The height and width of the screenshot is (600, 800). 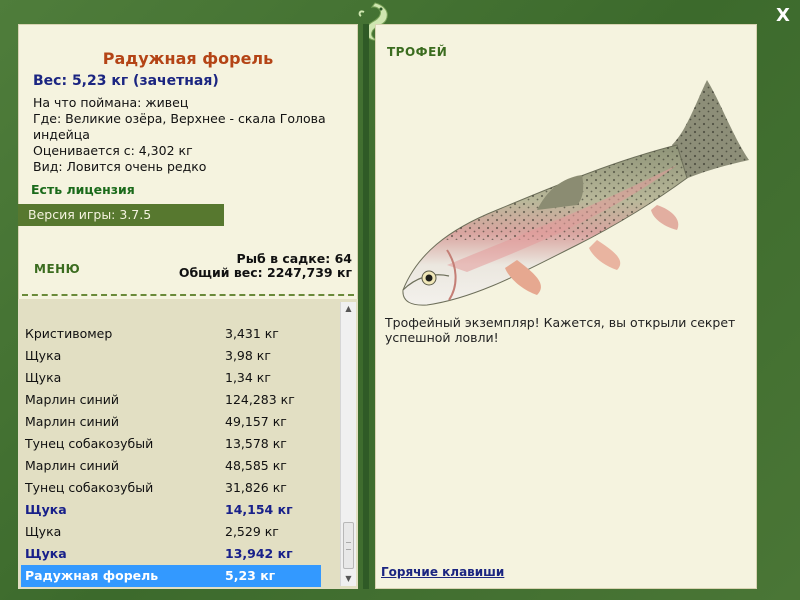 What do you see at coordinates (171, 356) in the screenshot?
I see `list-item: Щука 3,98 кг` at bounding box center [171, 356].